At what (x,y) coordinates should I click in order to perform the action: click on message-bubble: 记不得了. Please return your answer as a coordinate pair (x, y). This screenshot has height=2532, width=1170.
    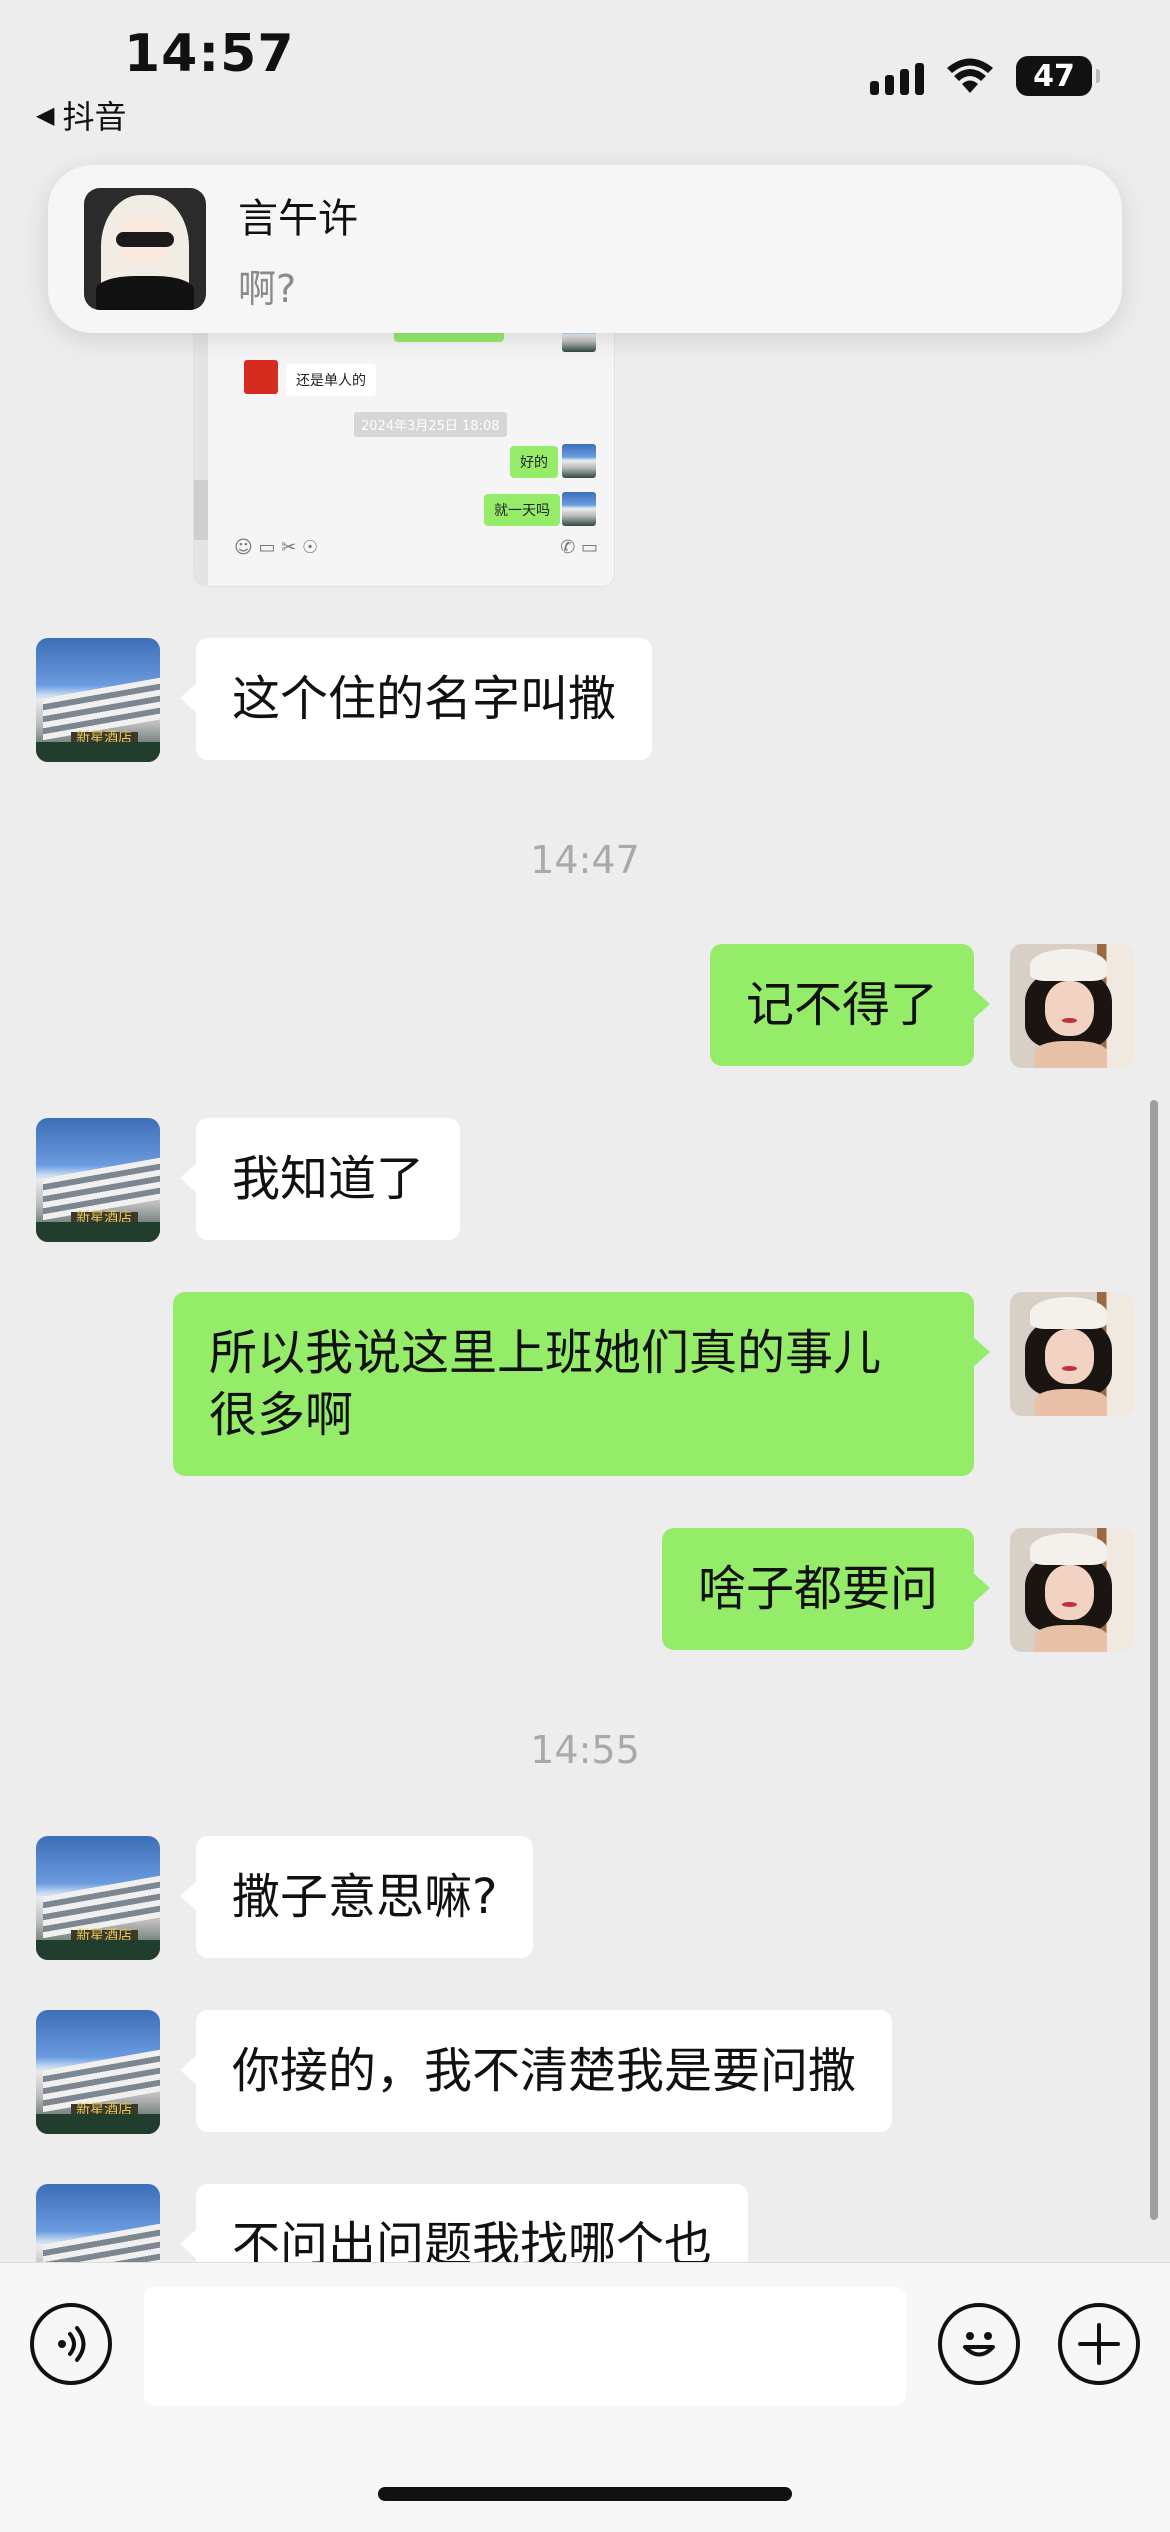
    Looking at the image, I should click on (850, 1005).